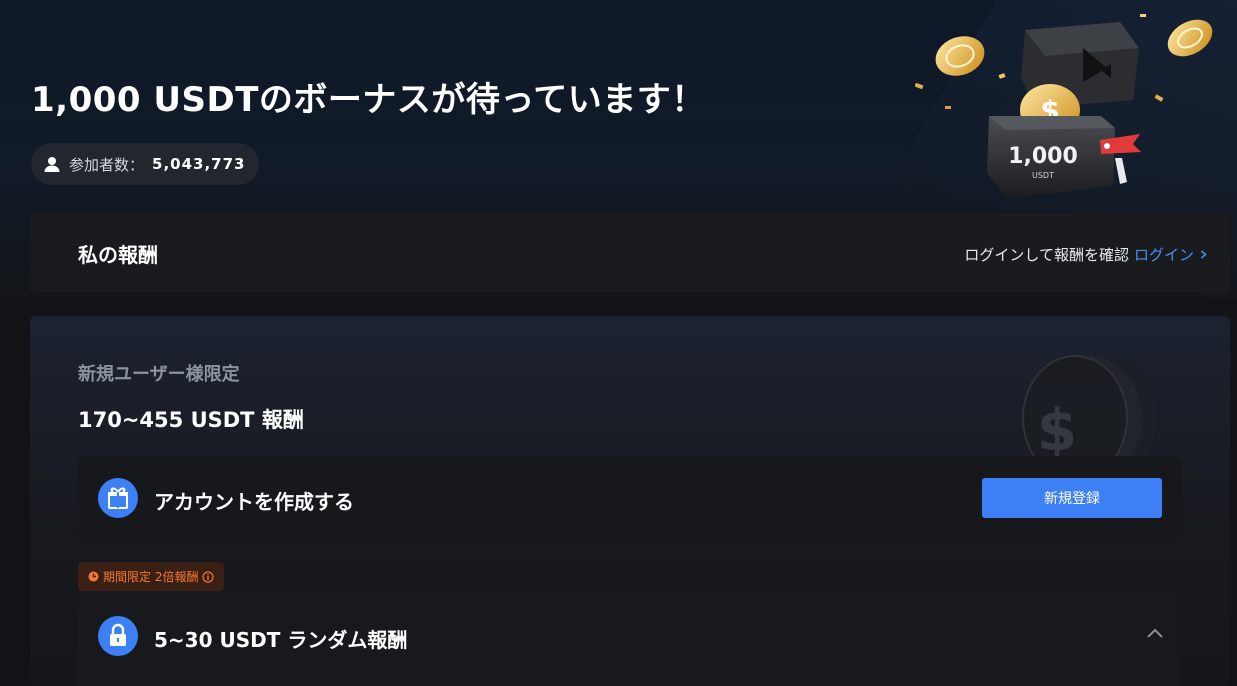 The width and height of the screenshot is (1237, 686). Describe the element at coordinates (118, 636) in the screenshot. I see `lock-icon` at that location.